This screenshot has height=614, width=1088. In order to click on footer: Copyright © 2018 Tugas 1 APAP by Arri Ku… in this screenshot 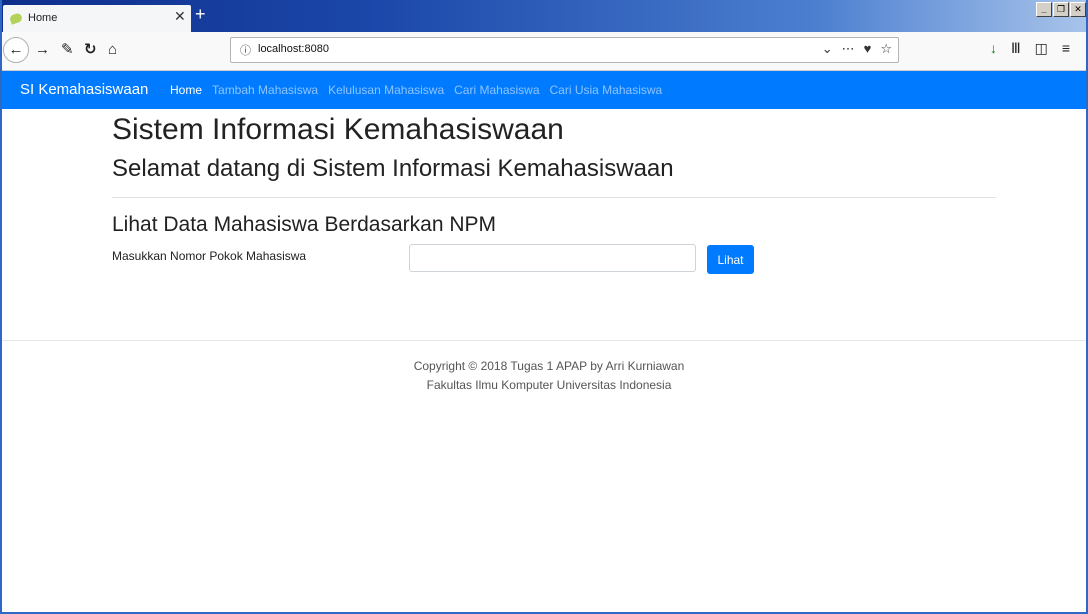, I will do `click(545, 376)`.